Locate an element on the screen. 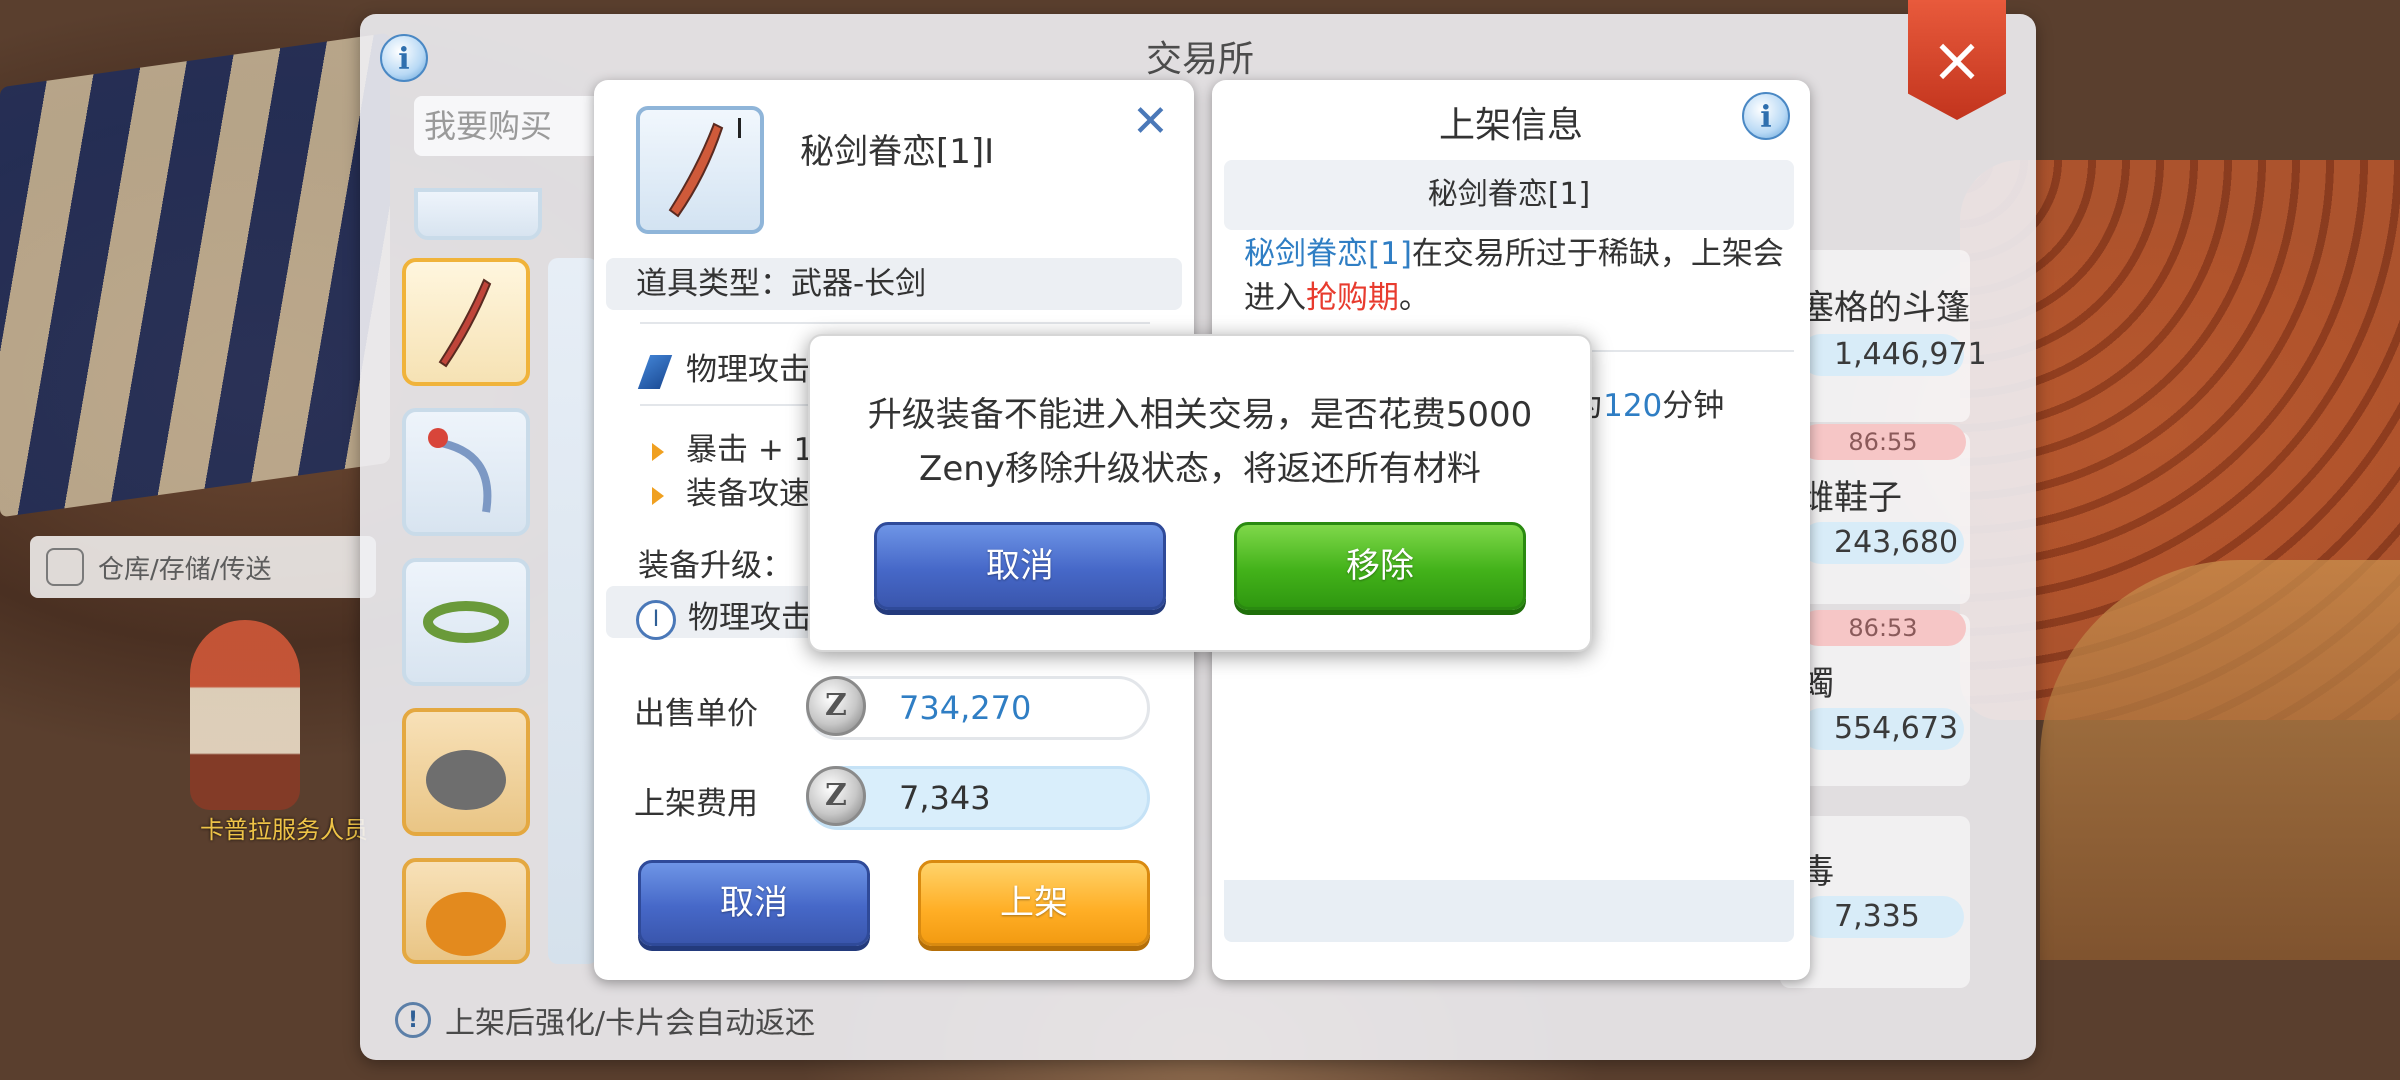  listing-title: 上架信息 is located at coordinates (1510, 125).